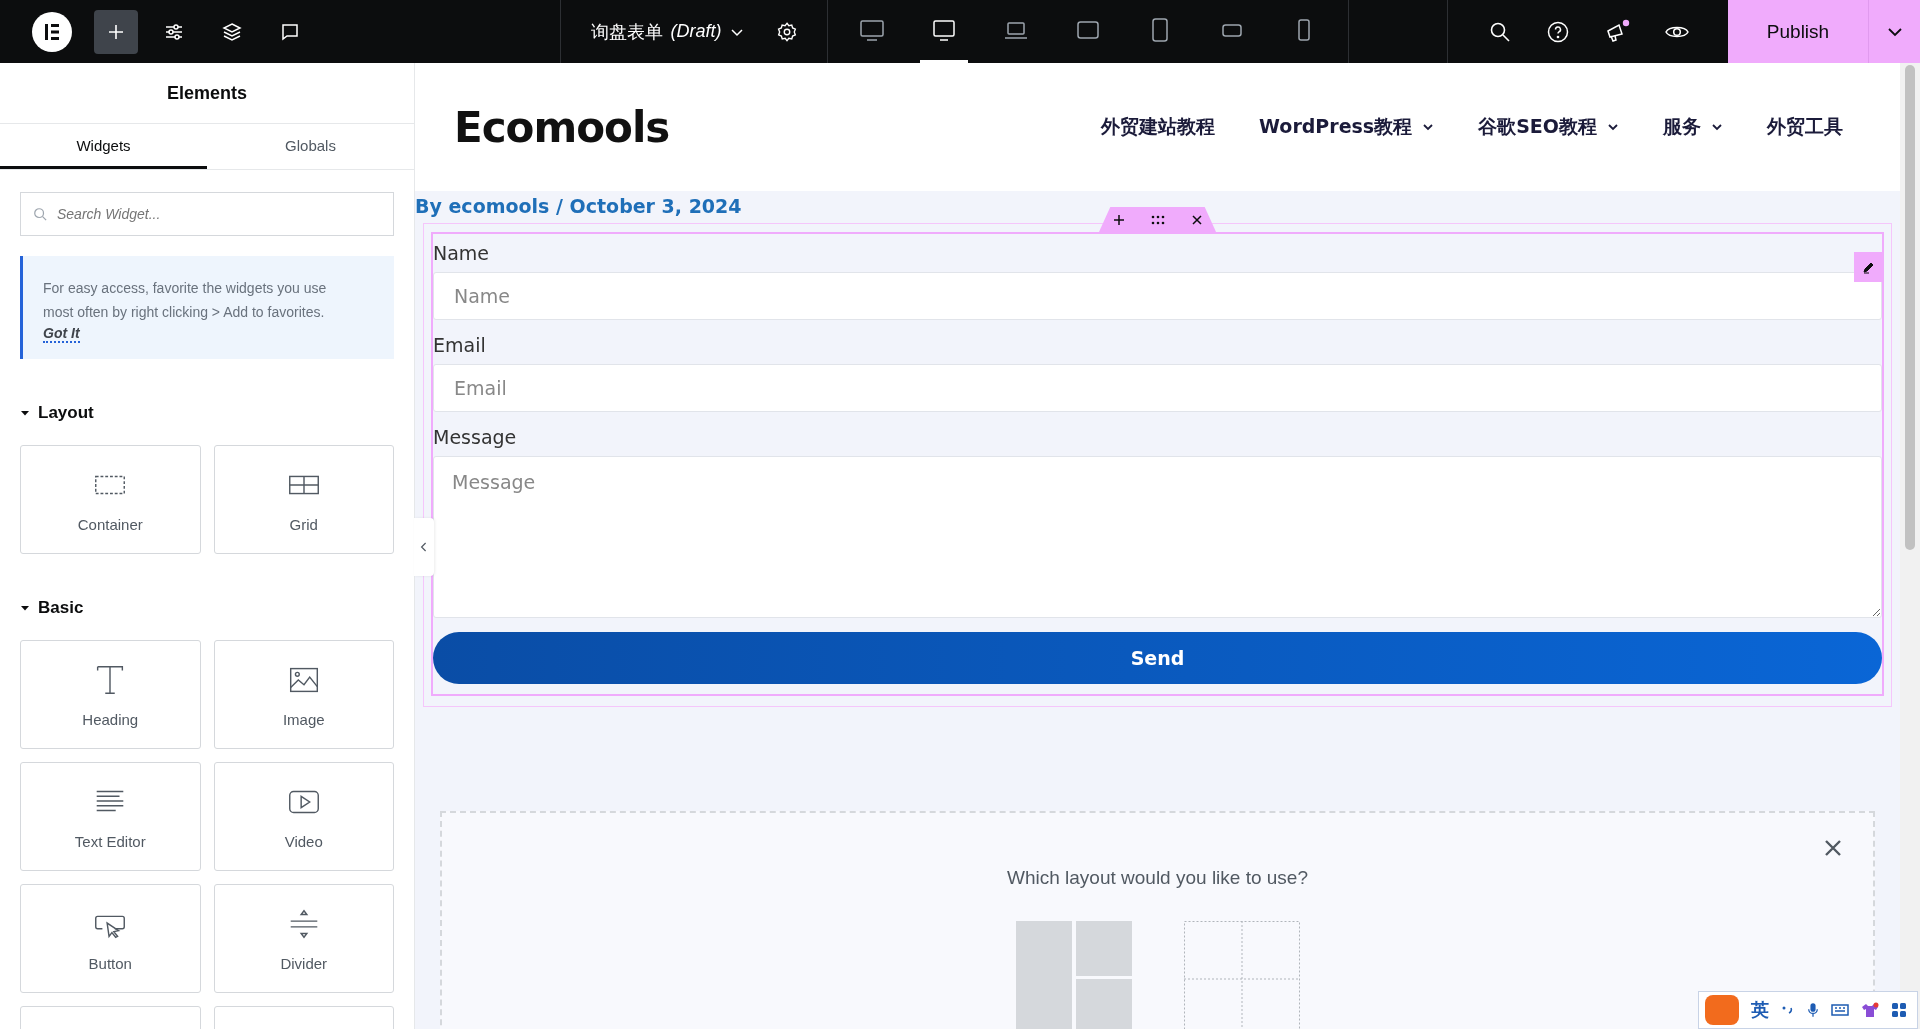  I want to click on publish-button: Publish, so click(1798, 31).